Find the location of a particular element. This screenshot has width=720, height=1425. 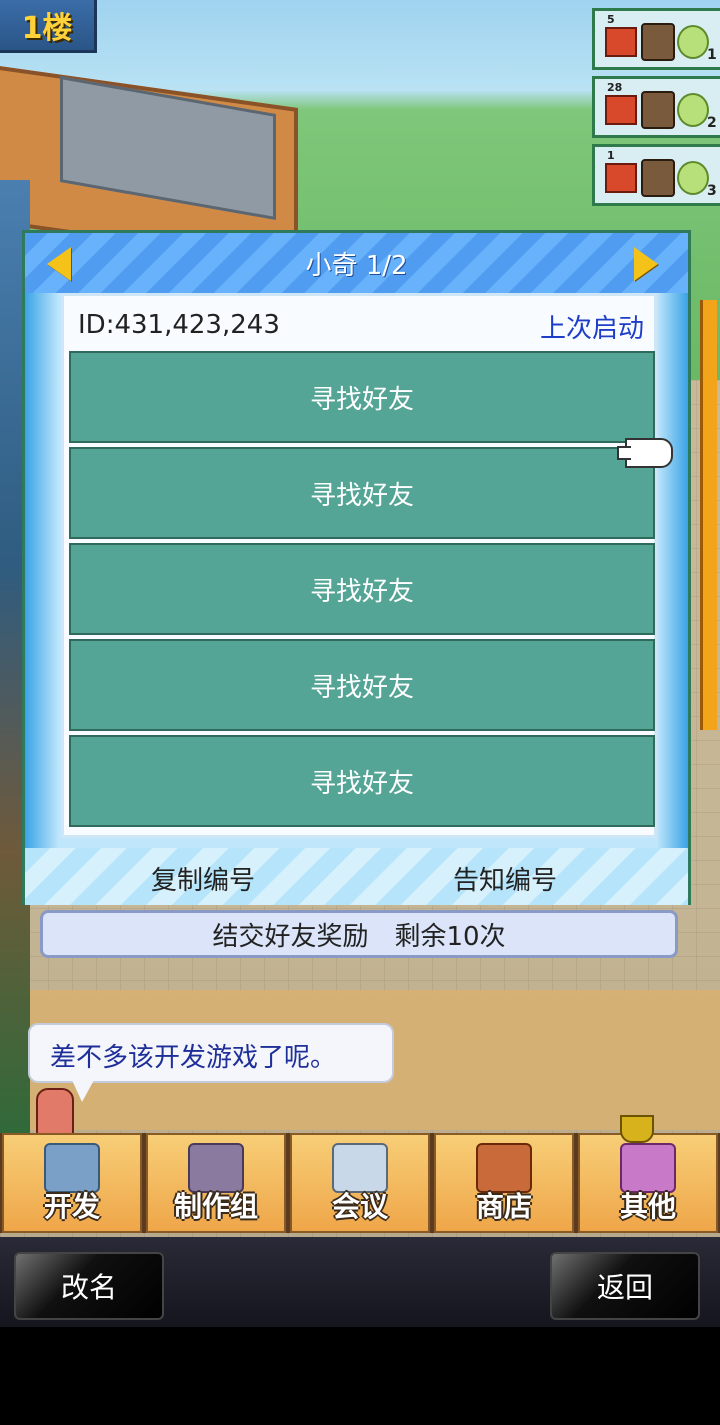

queue-slot-3: 1 3 is located at coordinates (656, 175).